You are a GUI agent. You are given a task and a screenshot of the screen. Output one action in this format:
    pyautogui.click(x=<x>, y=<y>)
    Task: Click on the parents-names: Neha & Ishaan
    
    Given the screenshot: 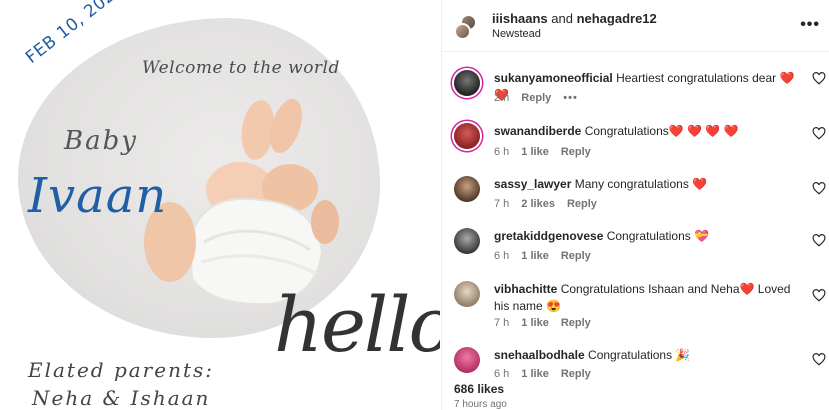 What is the action you would take?
    pyautogui.click(x=121, y=398)
    